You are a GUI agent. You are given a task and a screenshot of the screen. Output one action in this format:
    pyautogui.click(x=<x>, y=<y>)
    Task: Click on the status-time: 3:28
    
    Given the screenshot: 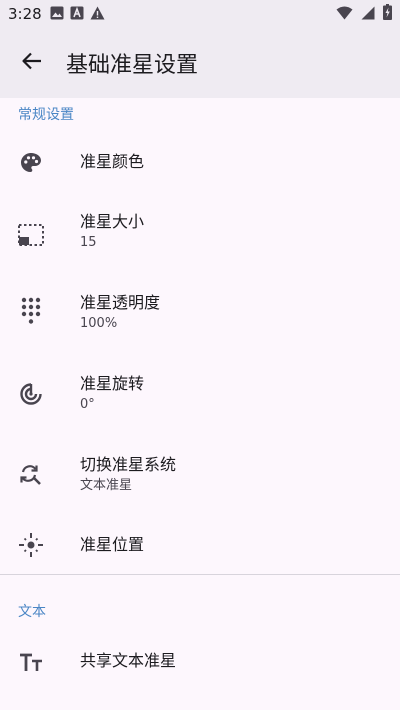 What is the action you would take?
    pyautogui.click(x=25, y=14)
    